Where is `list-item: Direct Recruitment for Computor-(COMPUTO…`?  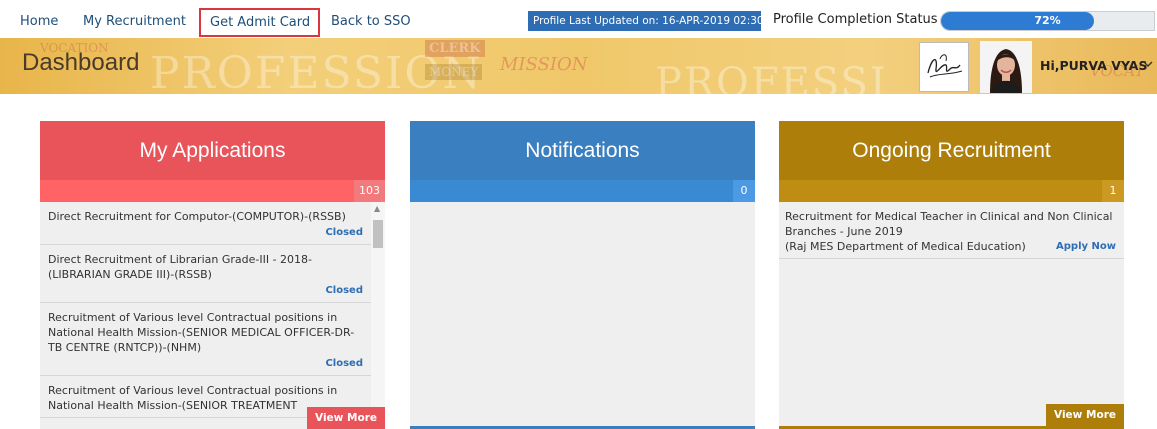
list-item: Direct Recruitment for Computor-(COMPUTO… is located at coordinates (205, 223).